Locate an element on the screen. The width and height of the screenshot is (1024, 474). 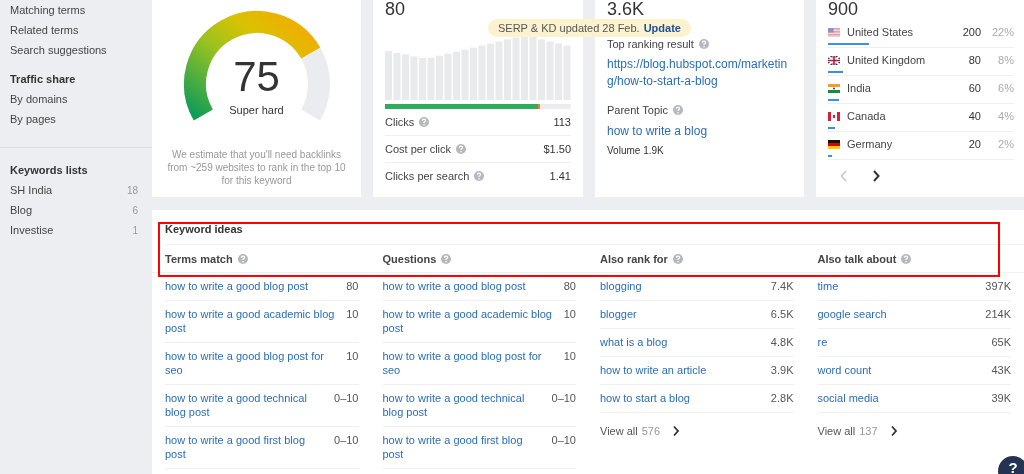
panel-title: Keyword ideas is located at coordinates (594, 234).